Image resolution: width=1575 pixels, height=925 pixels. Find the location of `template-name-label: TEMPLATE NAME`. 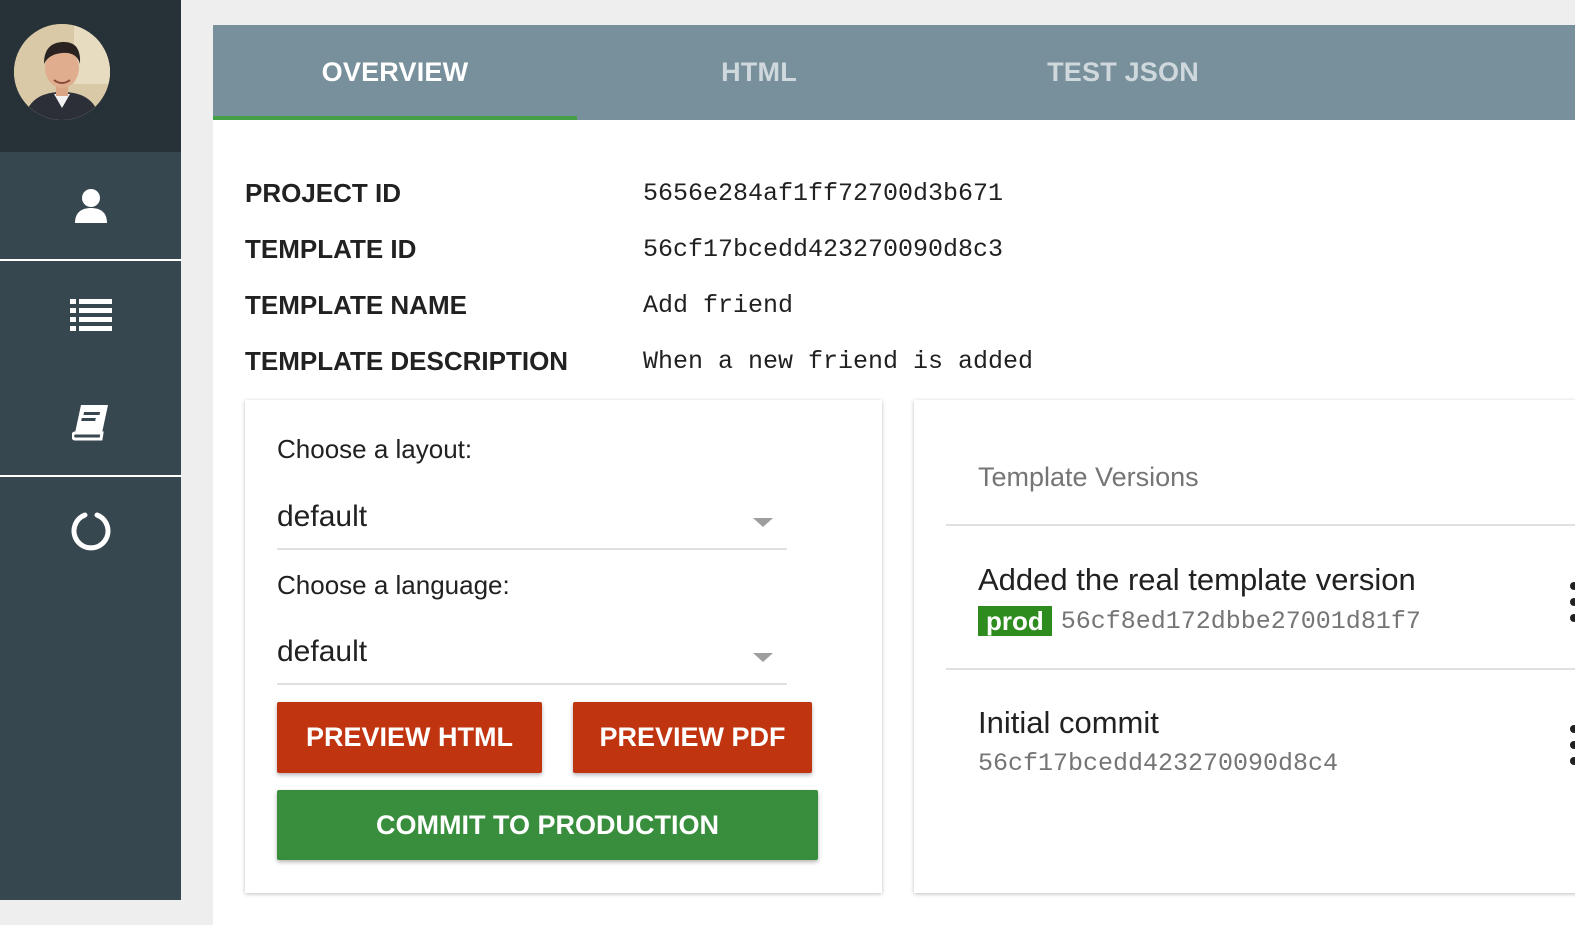

template-name-label: TEMPLATE NAME is located at coordinates (356, 304).